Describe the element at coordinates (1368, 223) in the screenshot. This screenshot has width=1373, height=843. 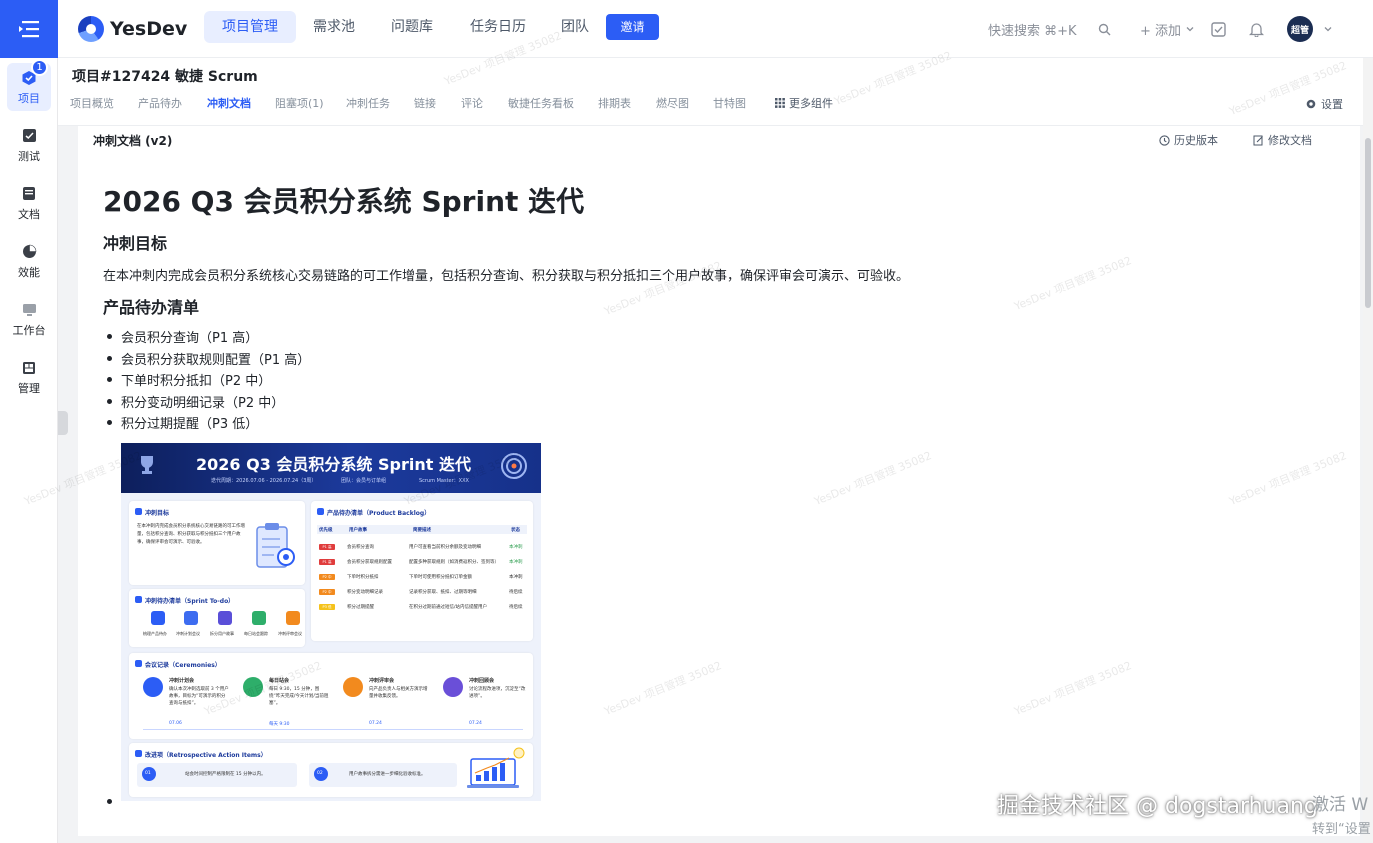
I see `scrollbar-thumb` at that location.